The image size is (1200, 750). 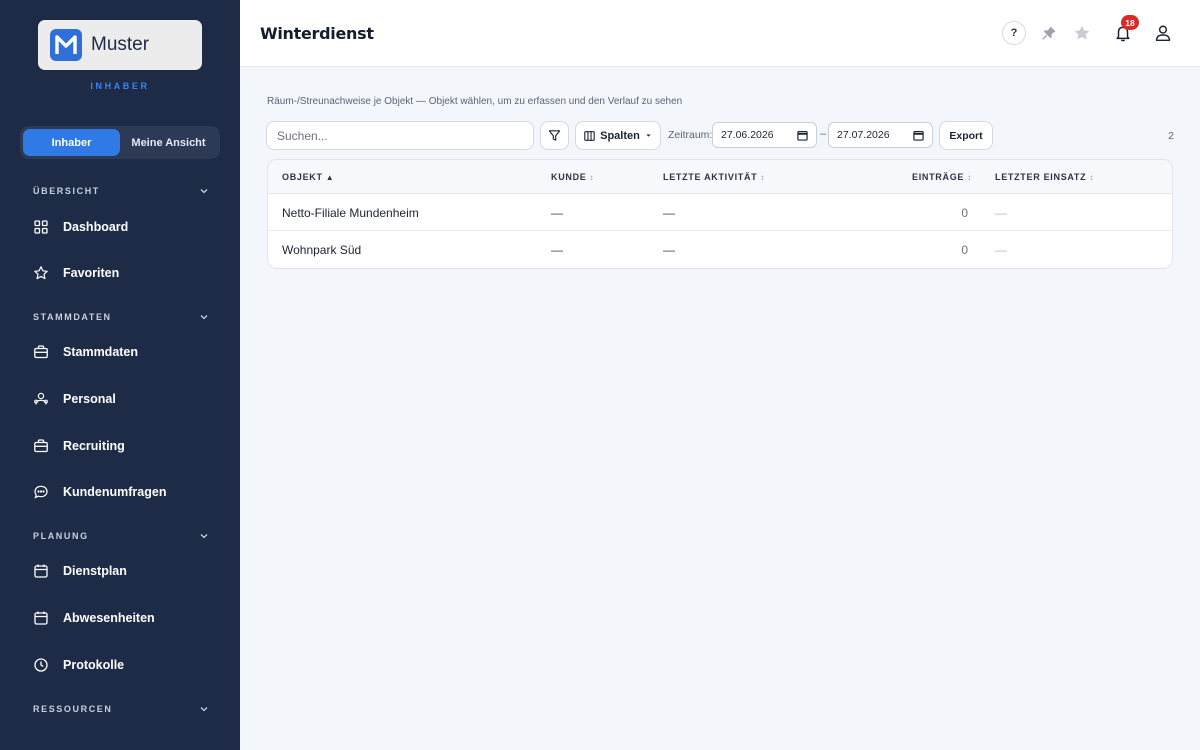 I want to click on sidebar-item-favorites: Favoriten, so click(x=76, y=273).